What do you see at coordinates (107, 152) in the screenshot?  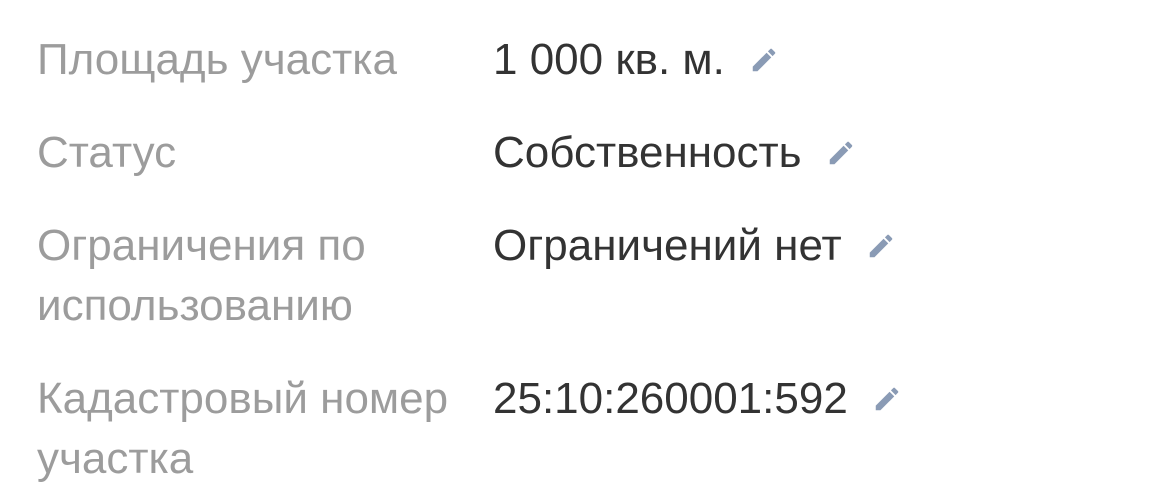 I see `property-label: Статус` at bounding box center [107, 152].